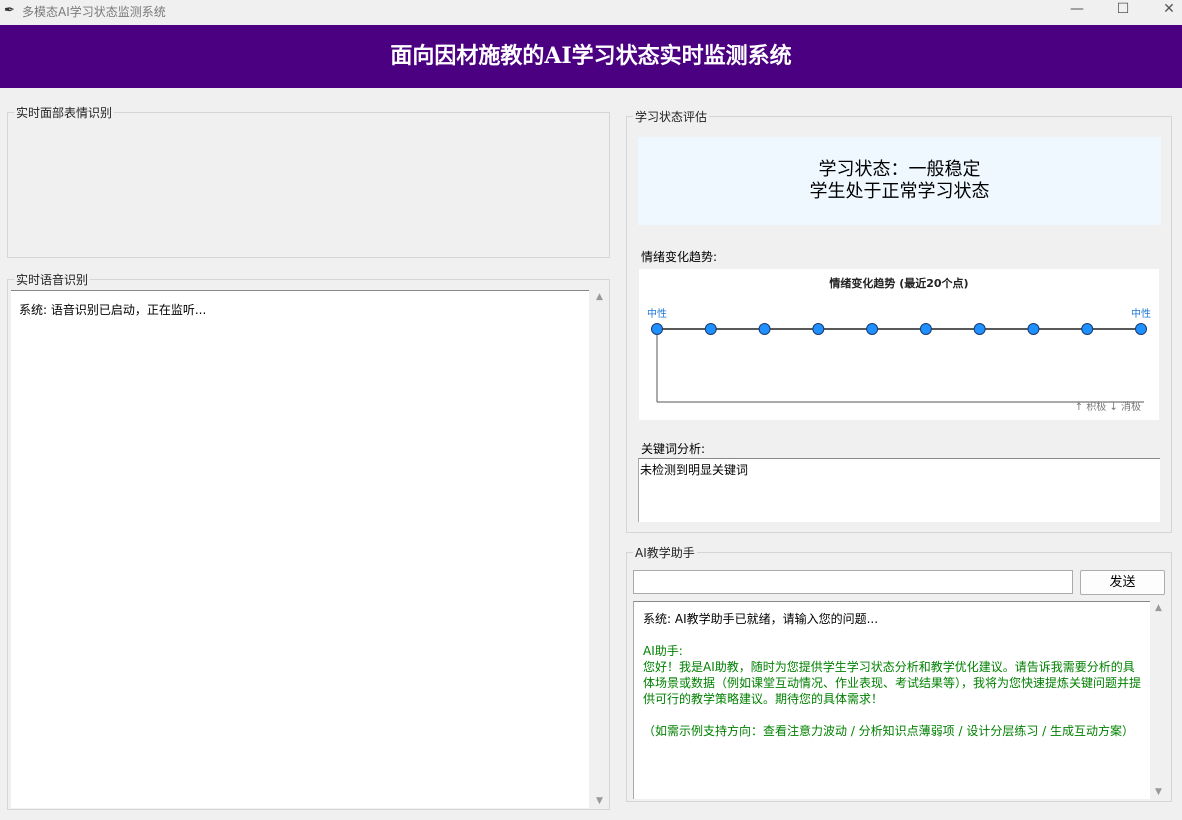 Image resolution: width=1182 pixels, height=820 pixels. I want to click on keyword-text: 未检测到明显关键词, so click(694, 470).